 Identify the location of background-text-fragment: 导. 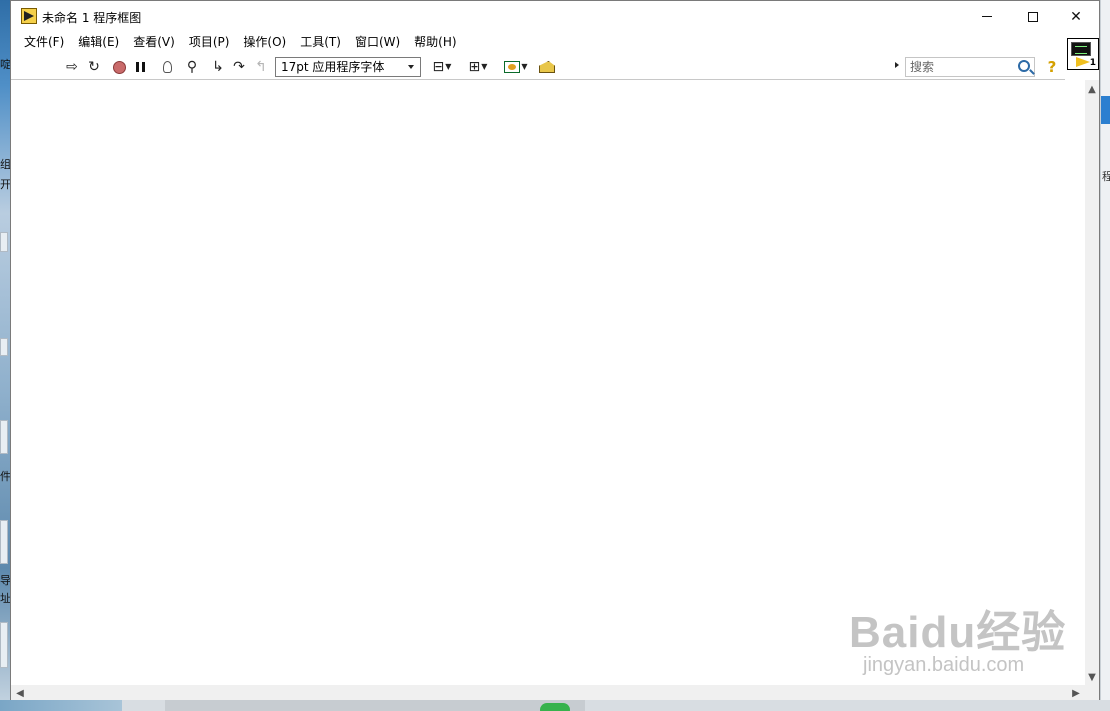
(5, 580).